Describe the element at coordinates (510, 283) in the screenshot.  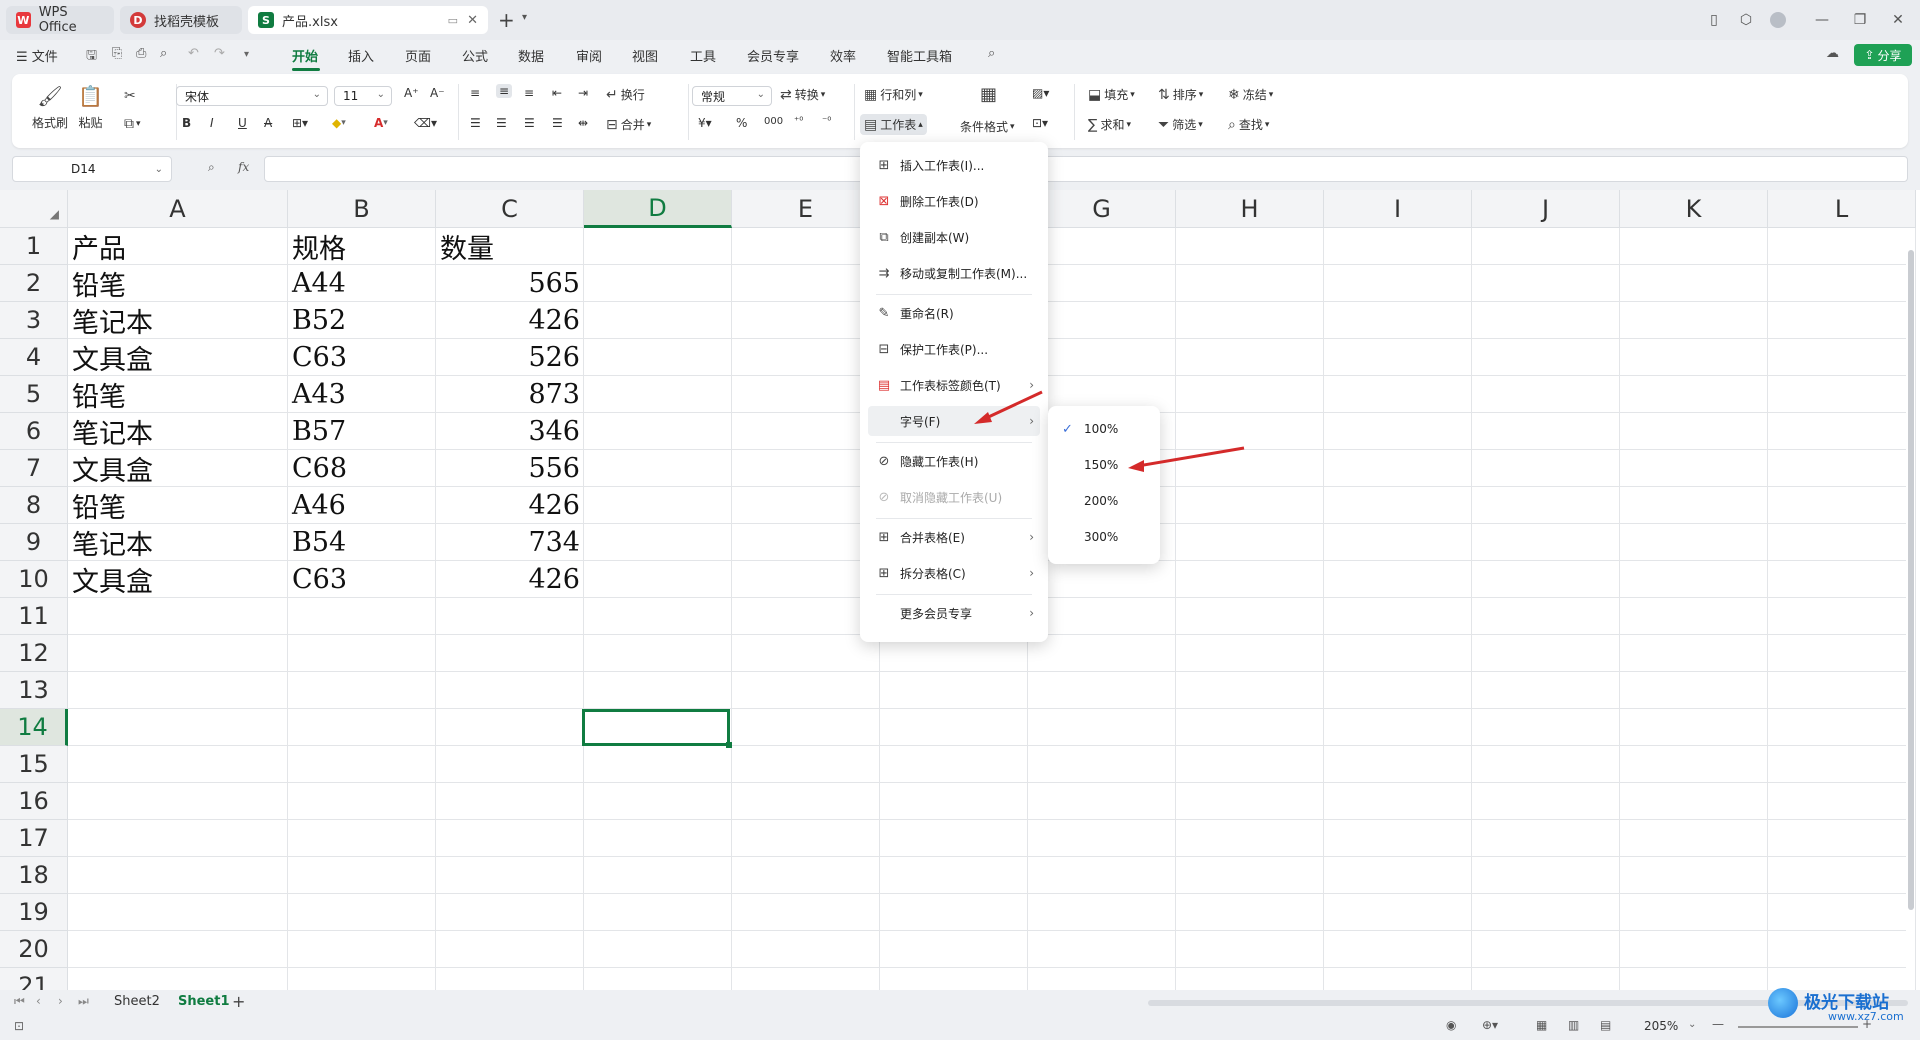
I see `cell-c2: 565` at that location.